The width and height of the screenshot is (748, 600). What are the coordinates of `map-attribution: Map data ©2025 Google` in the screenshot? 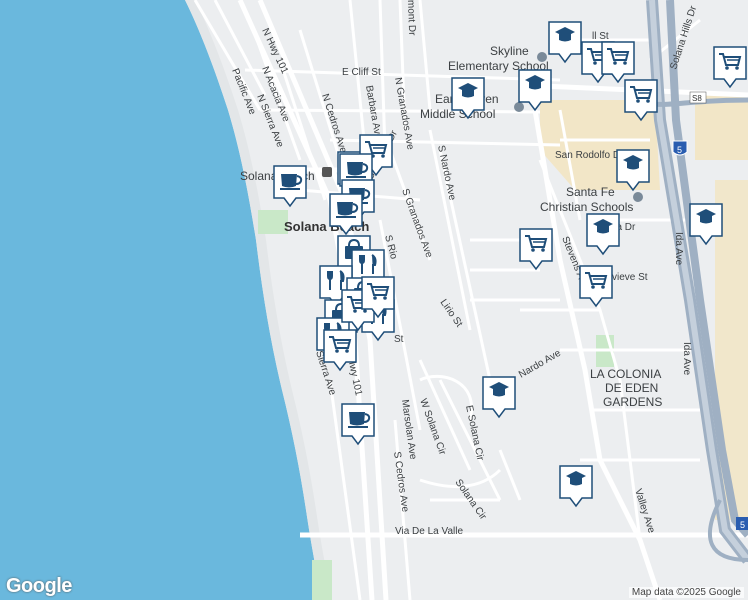 It's located at (686, 592).